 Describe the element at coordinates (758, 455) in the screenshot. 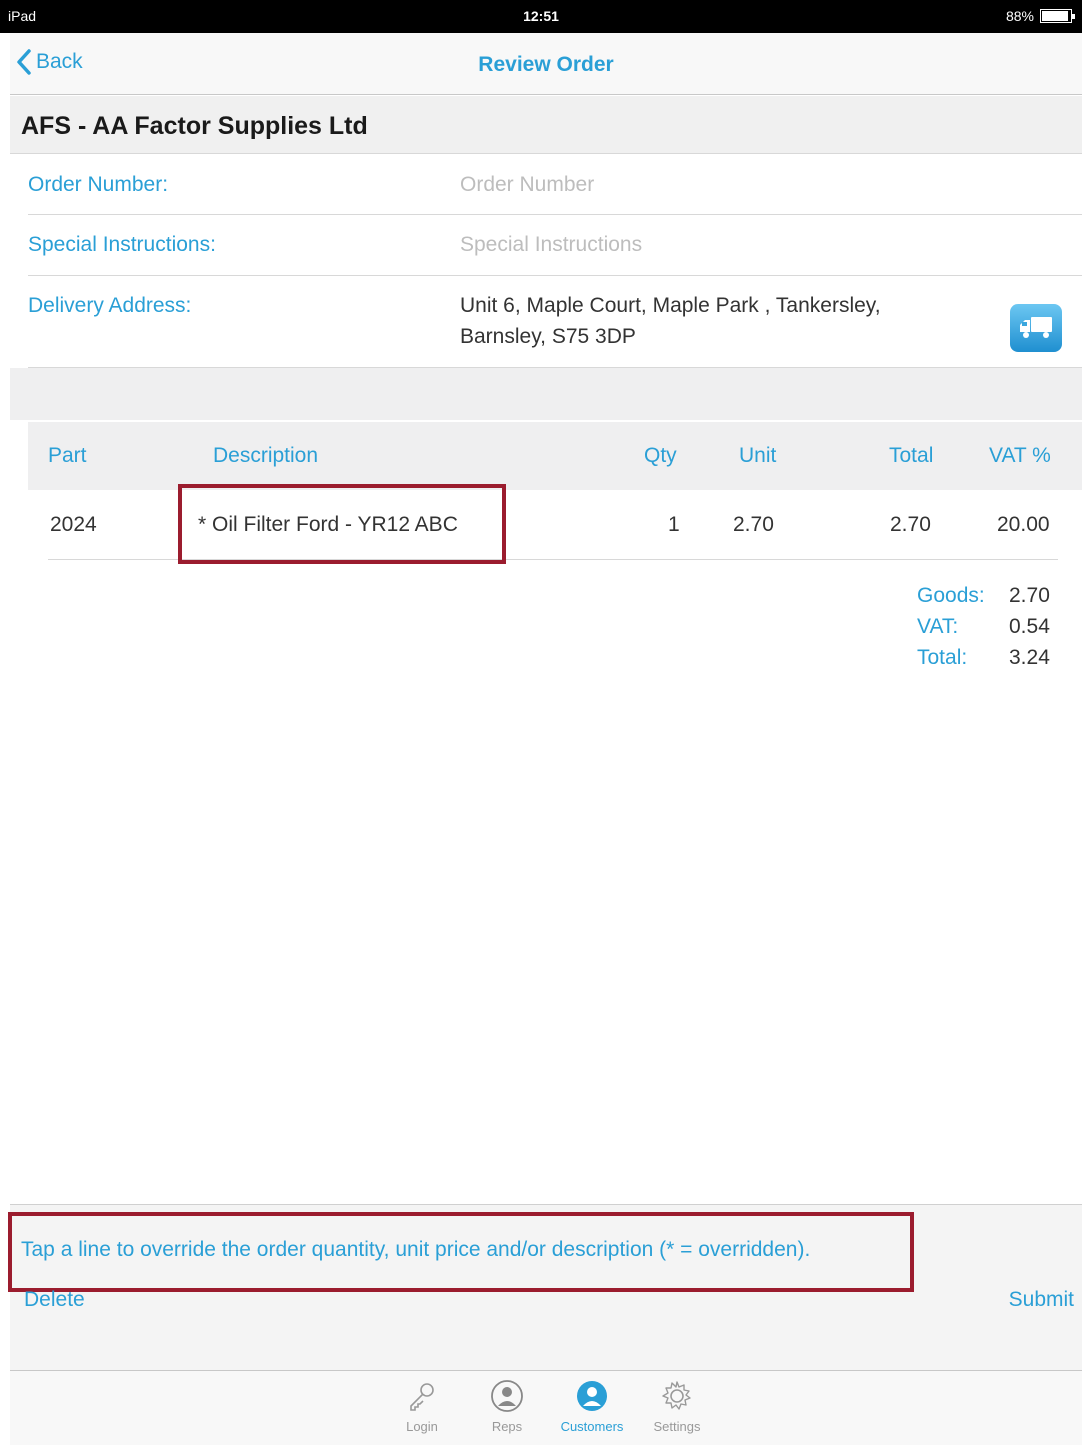

I see `col-header-unit: Unit` at that location.